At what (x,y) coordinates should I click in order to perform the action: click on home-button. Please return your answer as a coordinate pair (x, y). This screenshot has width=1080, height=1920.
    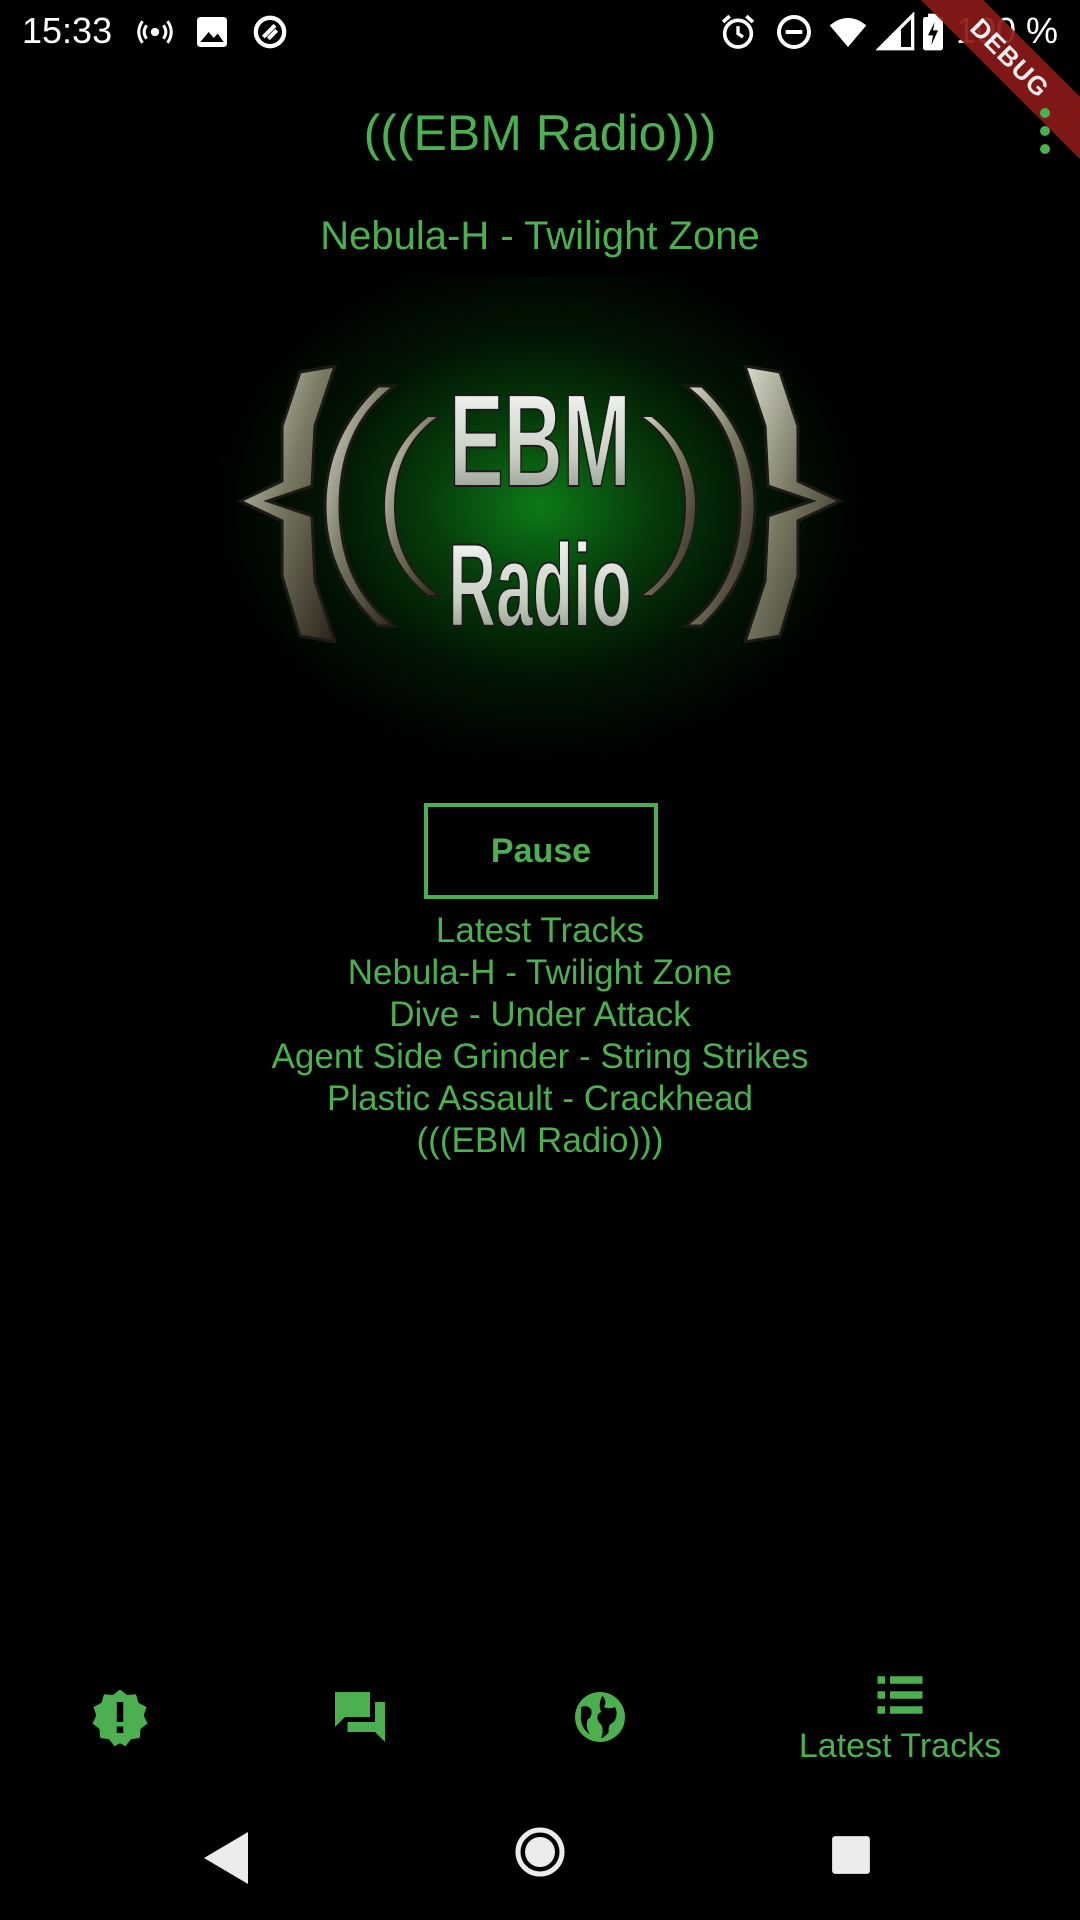
    Looking at the image, I should click on (540, 1854).